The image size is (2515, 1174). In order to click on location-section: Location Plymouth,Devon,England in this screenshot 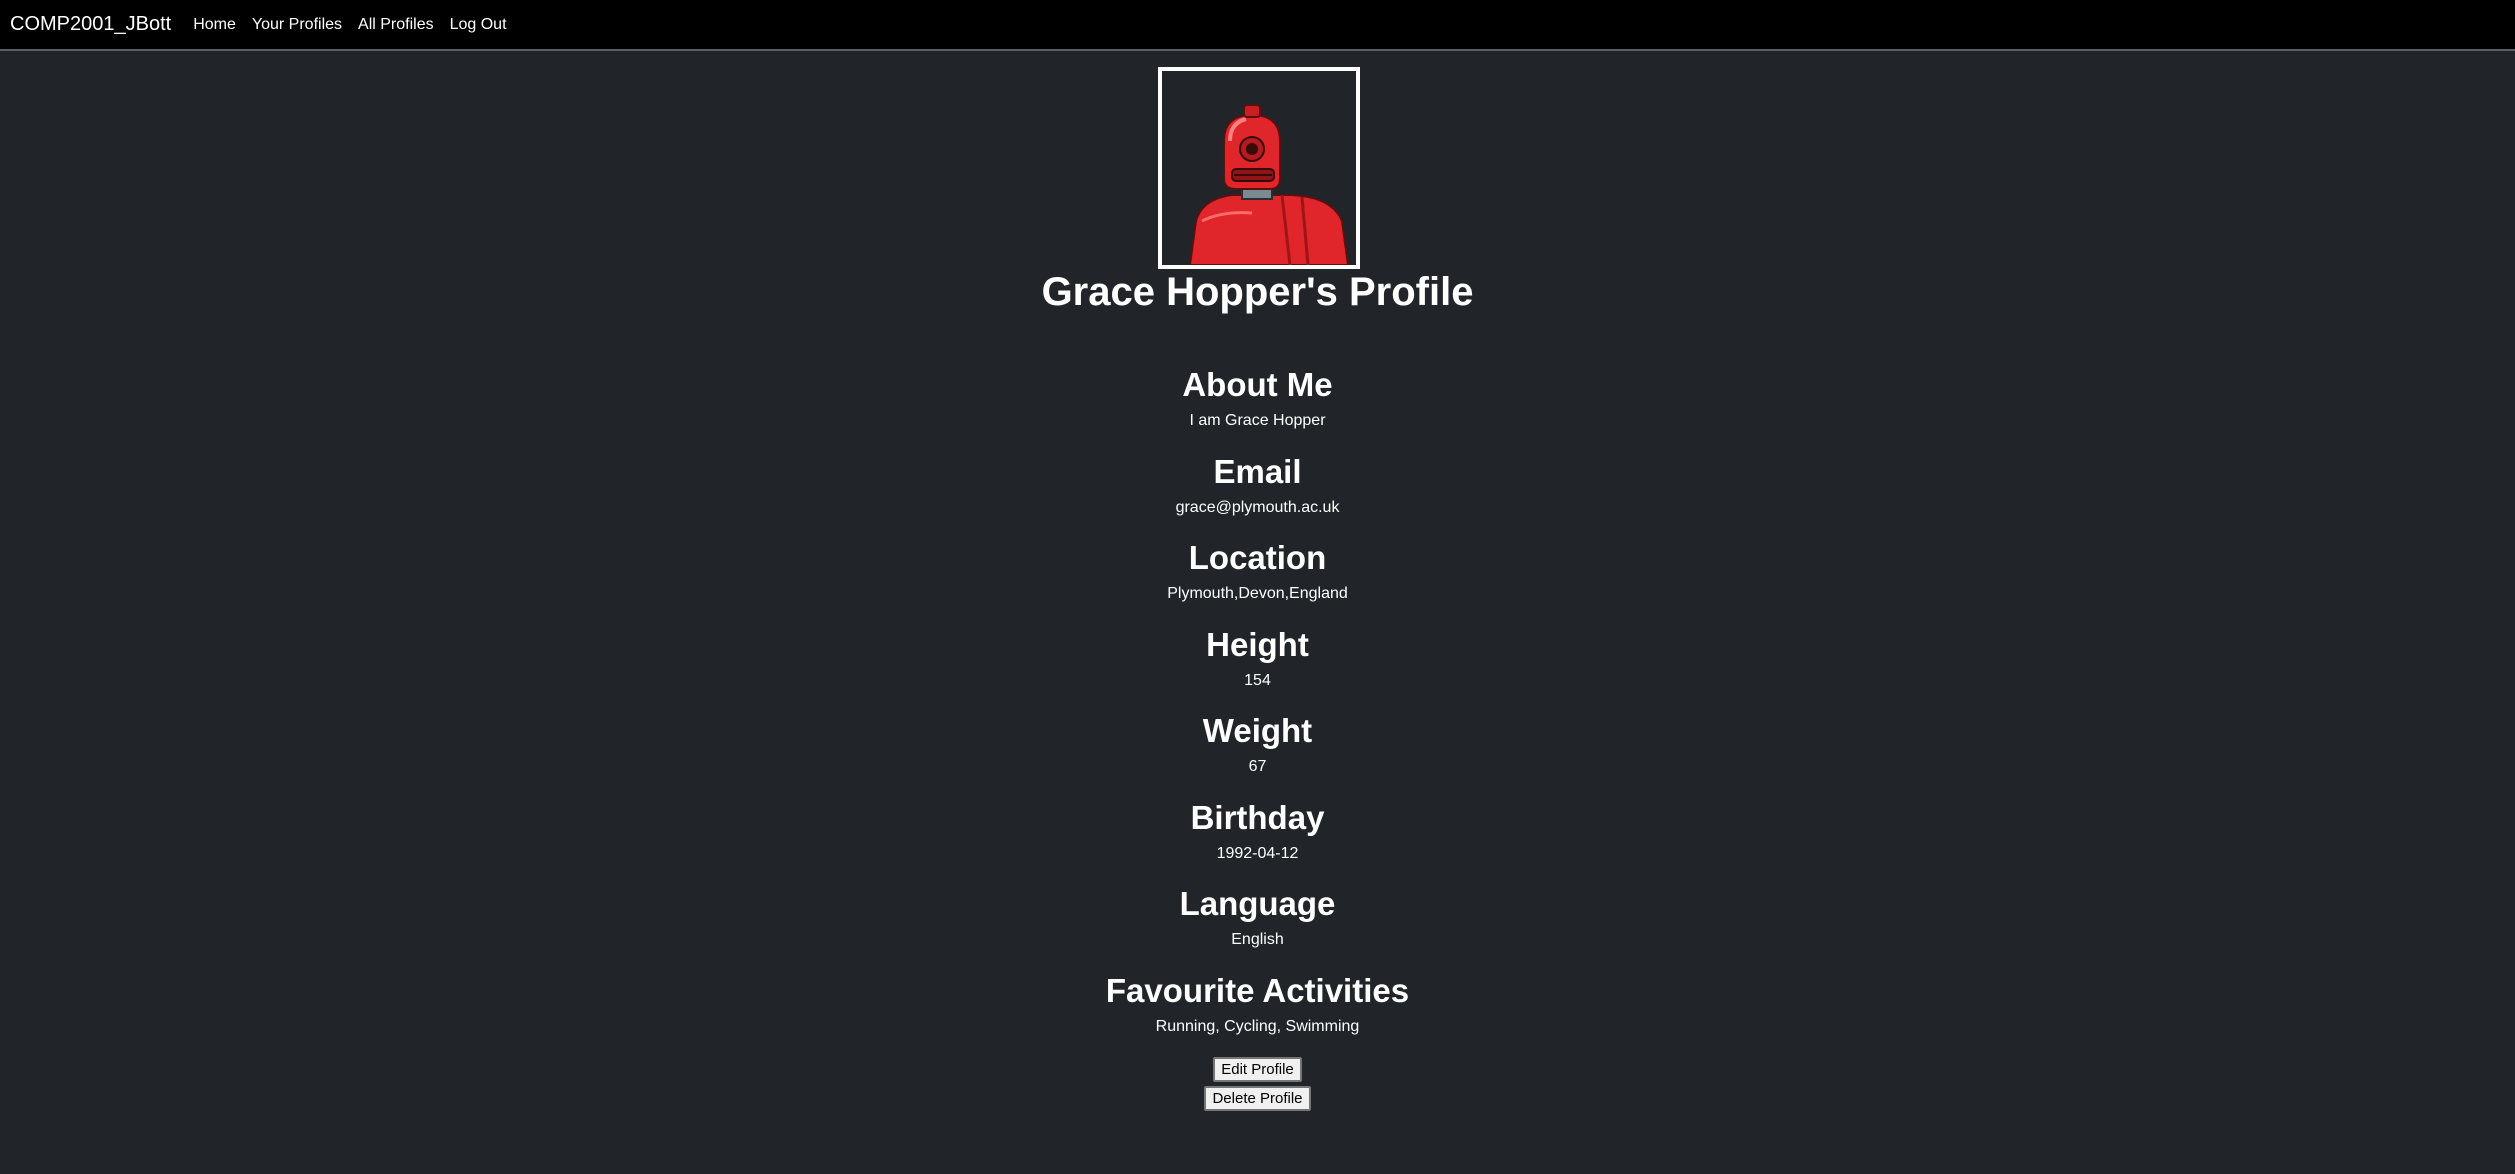, I will do `click(1257, 576)`.